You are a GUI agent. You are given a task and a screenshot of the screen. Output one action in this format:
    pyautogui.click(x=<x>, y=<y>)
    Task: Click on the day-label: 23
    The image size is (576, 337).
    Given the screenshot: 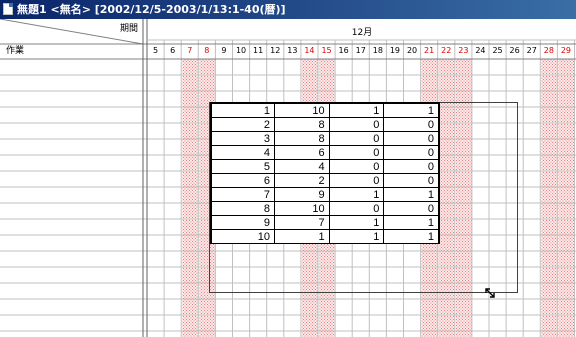 What is the action you would take?
    pyautogui.click(x=463, y=50)
    